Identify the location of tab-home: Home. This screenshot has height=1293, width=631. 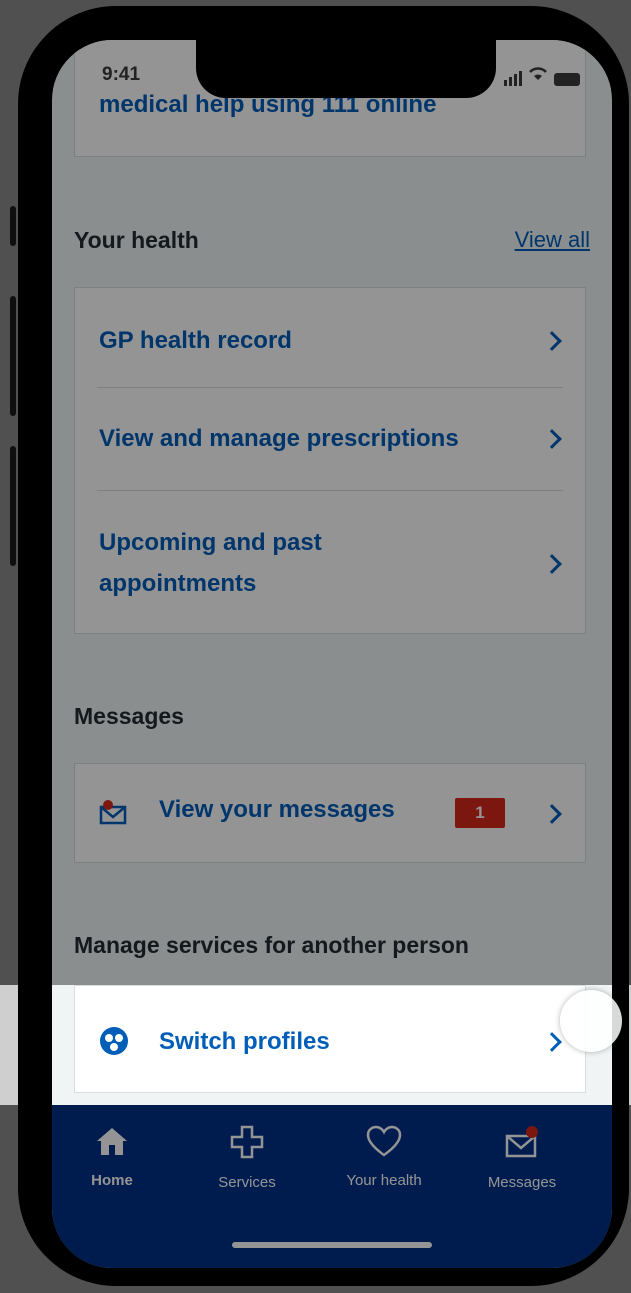
(112, 1157).